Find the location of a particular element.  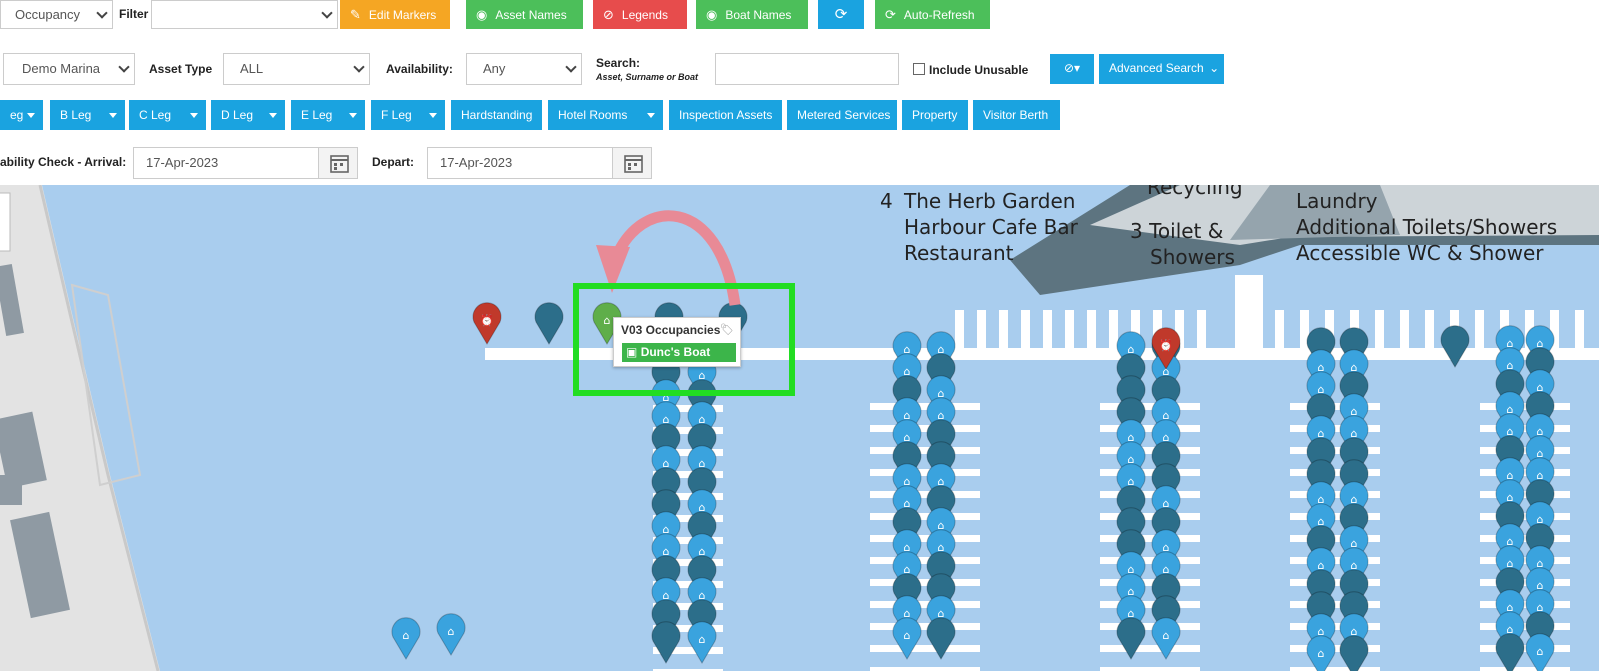

eye-slash-icon: ⊘ is located at coordinates (608, 14).